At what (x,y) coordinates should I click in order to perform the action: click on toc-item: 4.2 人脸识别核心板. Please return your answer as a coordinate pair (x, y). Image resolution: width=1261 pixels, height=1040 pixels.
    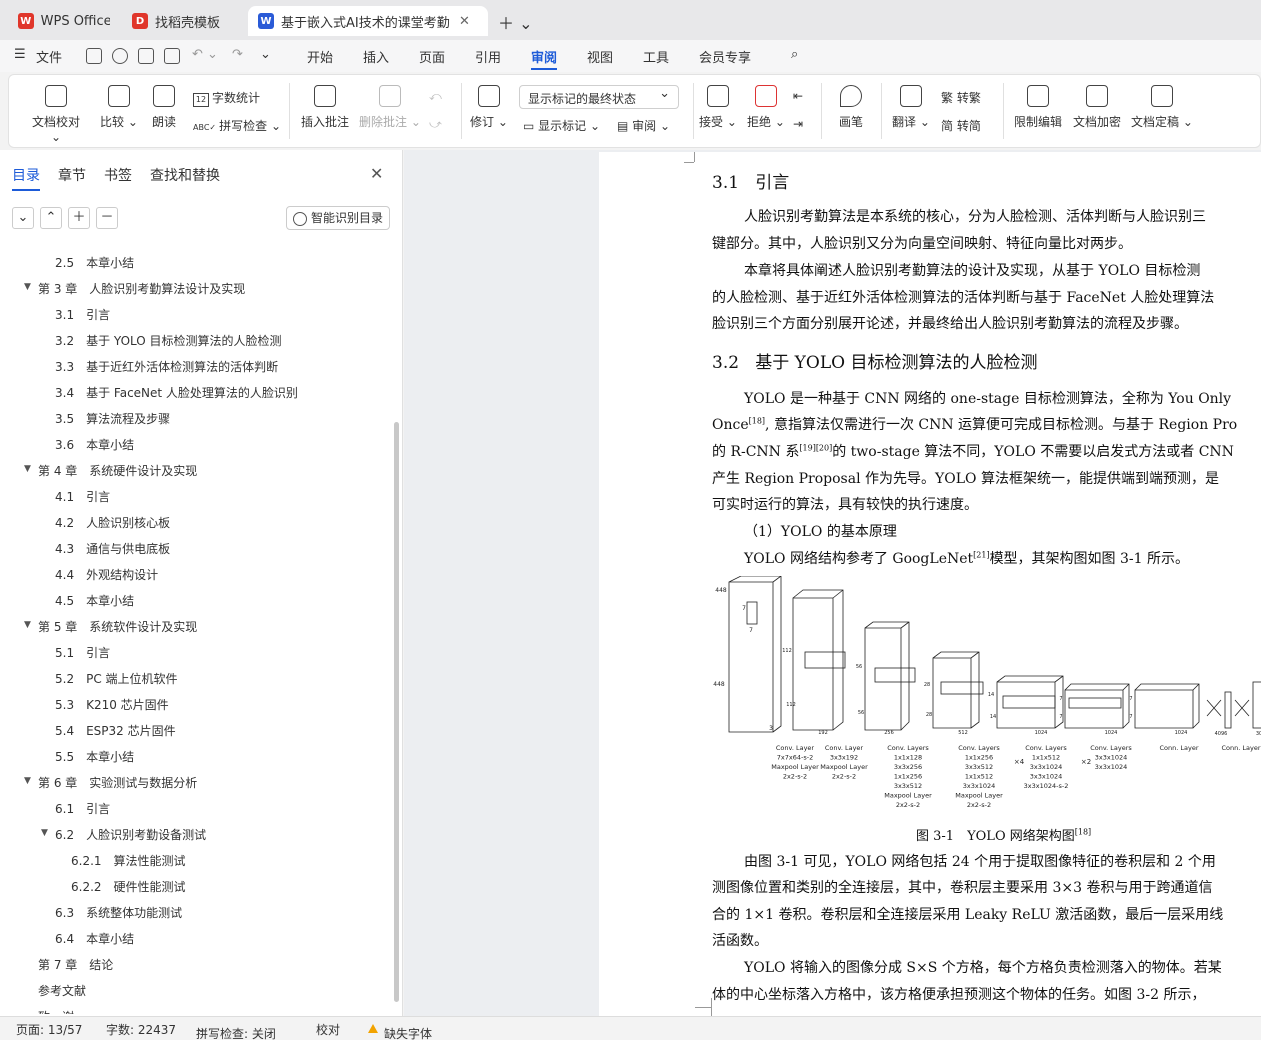
    Looking at the image, I should click on (112, 522).